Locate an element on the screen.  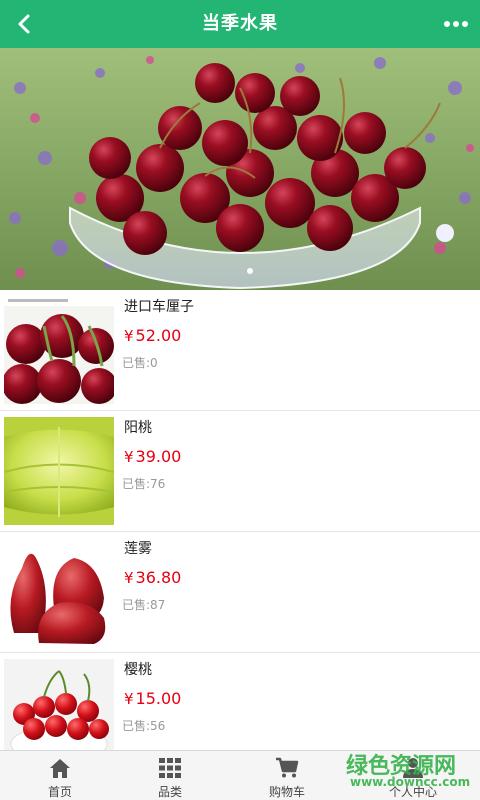
more-button is located at coordinates (456, 24).